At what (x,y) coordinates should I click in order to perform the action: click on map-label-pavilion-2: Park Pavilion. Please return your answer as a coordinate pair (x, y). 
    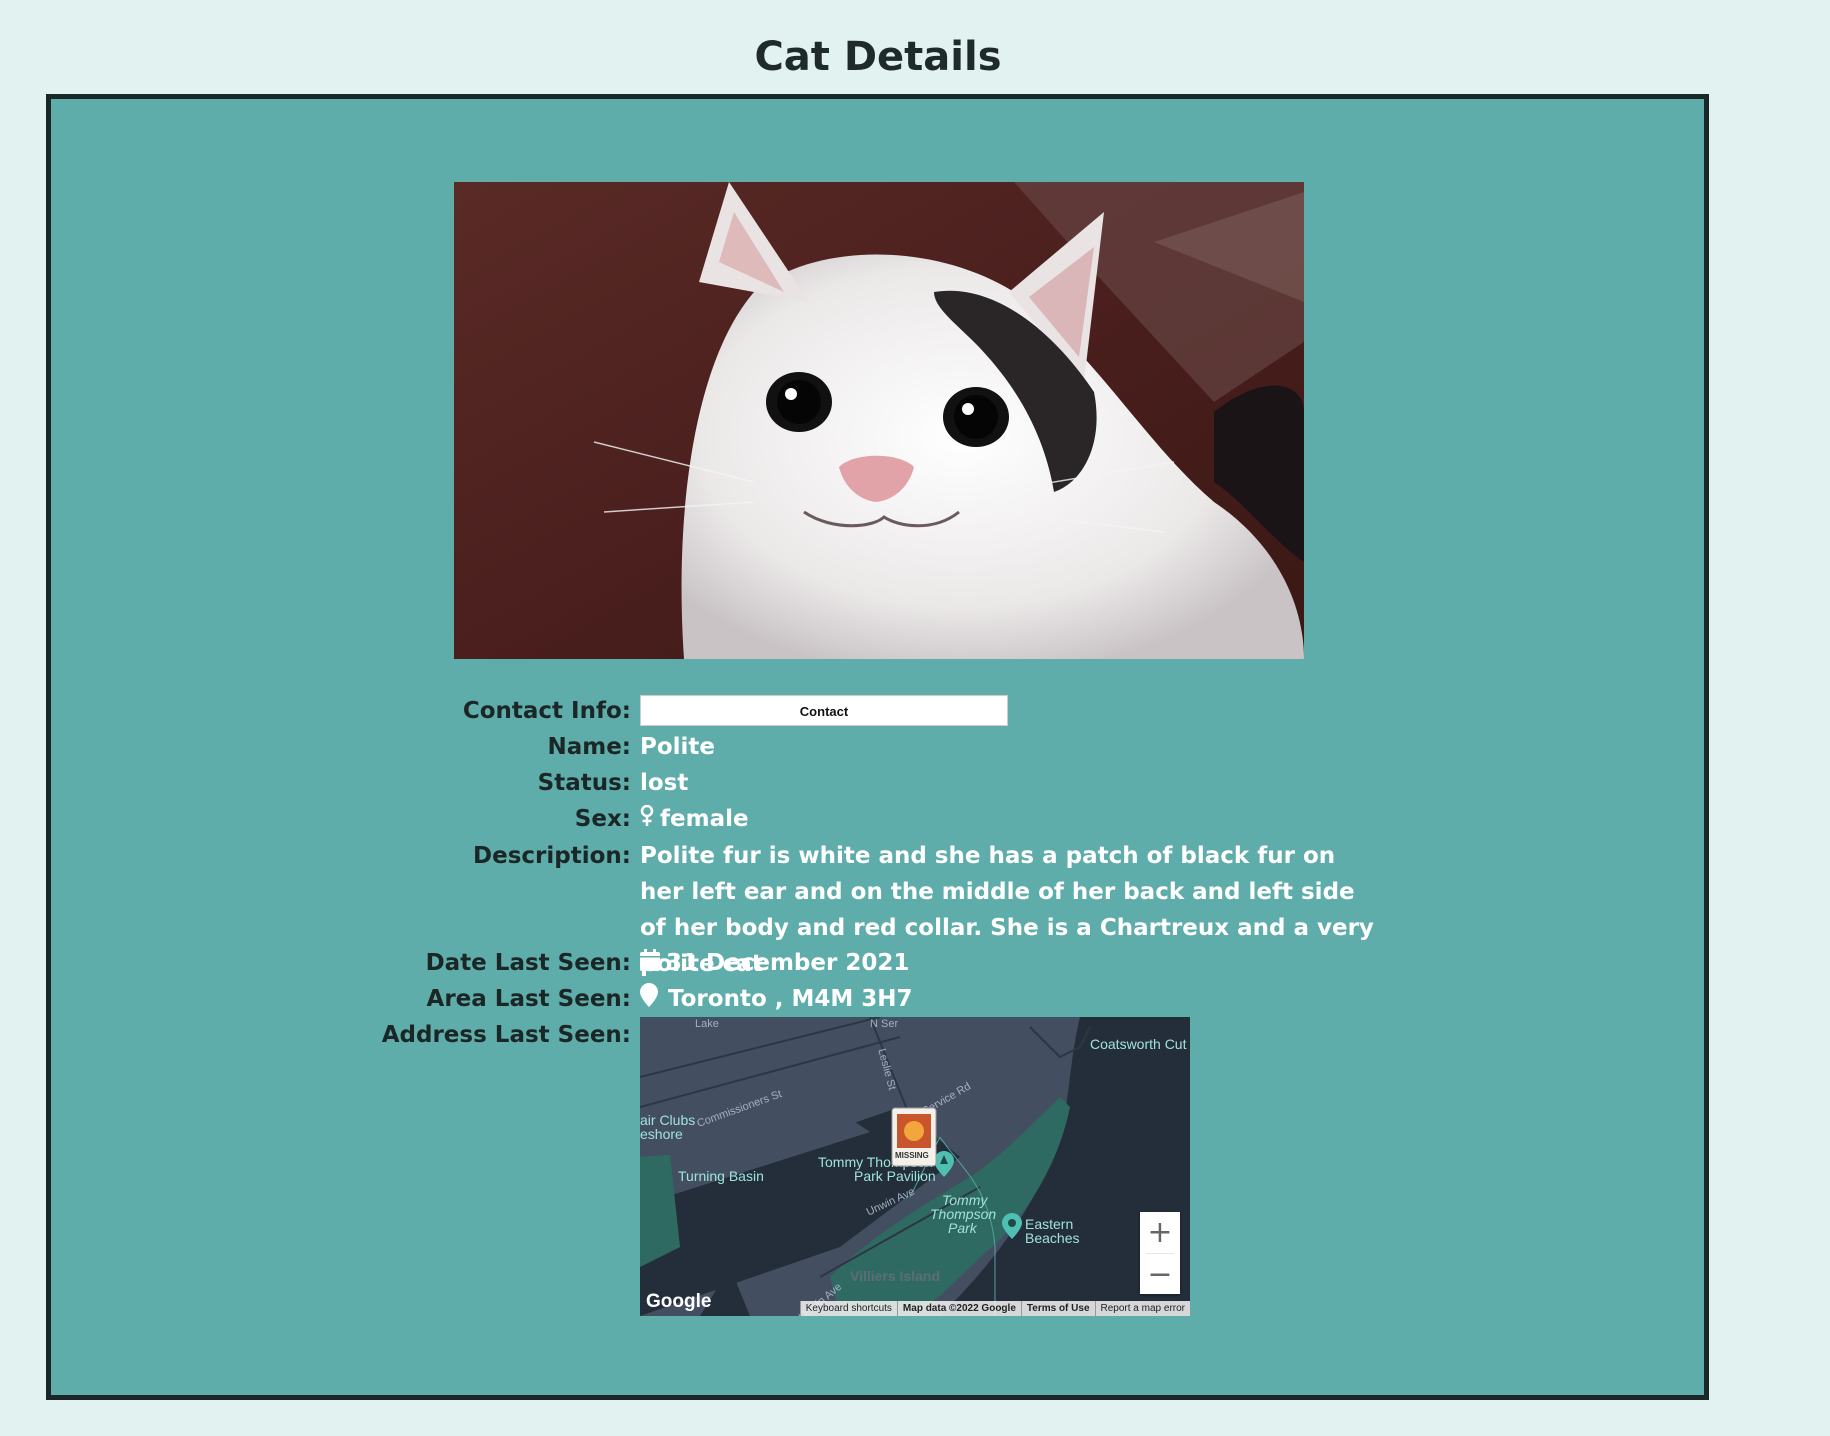
    Looking at the image, I should click on (895, 1176).